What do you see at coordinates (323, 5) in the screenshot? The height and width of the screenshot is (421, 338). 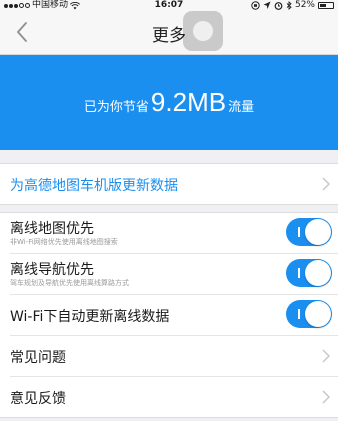 I see `battery-level` at bounding box center [323, 5].